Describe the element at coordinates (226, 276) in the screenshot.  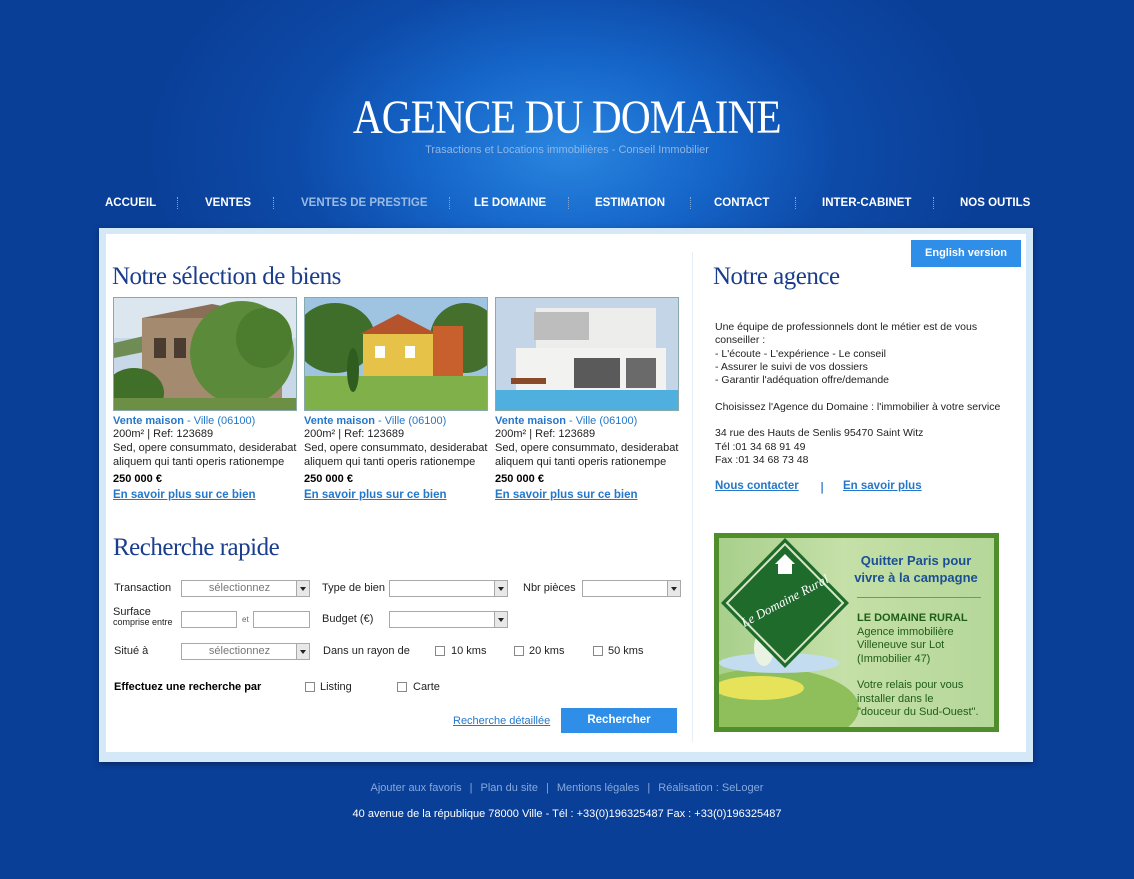
I see `selection-title: Notre sélection de biens` at that location.